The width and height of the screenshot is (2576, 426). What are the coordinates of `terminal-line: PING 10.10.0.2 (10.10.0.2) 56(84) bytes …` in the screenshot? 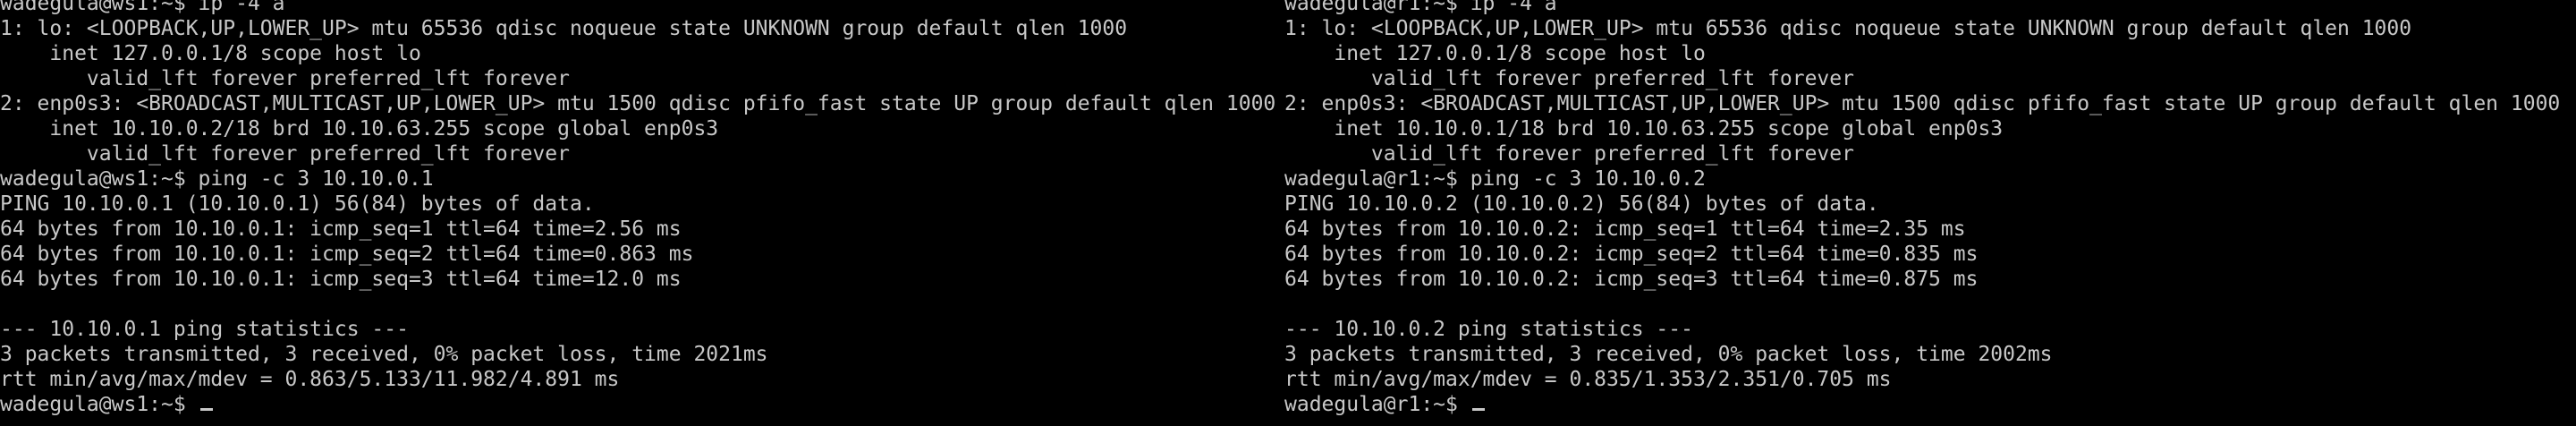 It's located at (1581, 204).